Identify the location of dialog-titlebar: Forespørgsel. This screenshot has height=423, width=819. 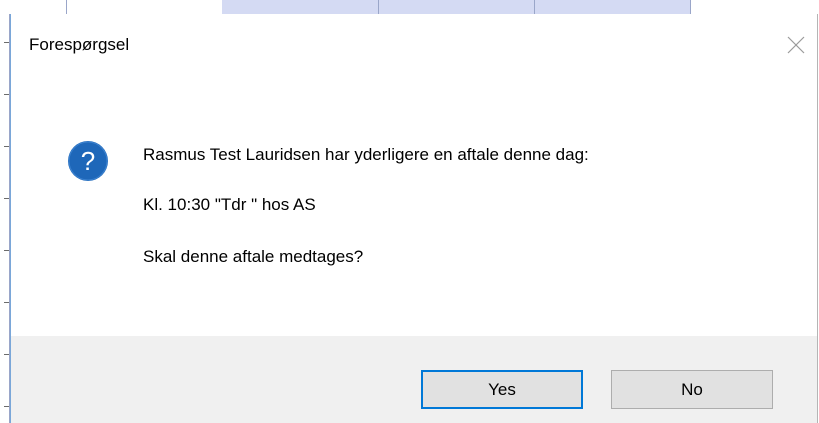
(414, 44).